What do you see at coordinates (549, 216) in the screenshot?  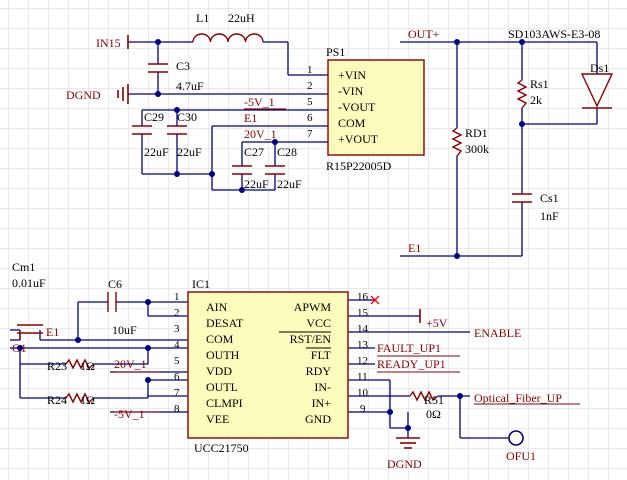 I see `cs1-value: 1nF` at bounding box center [549, 216].